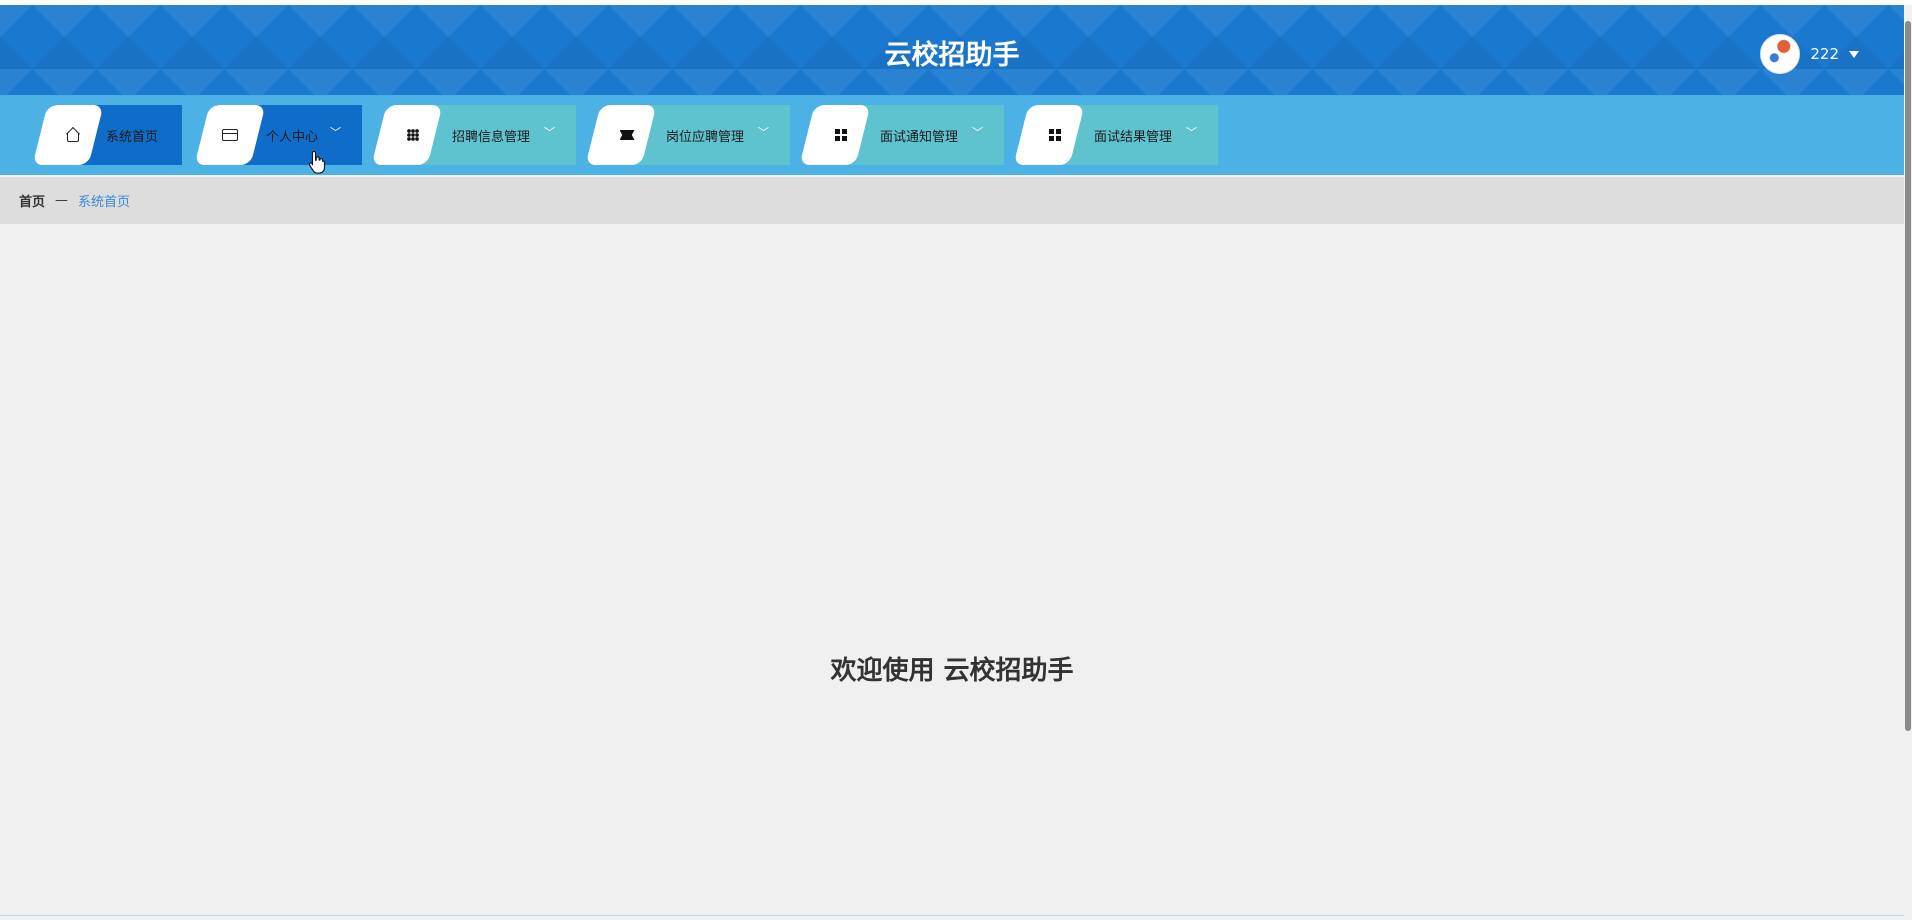  I want to click on nav-item-application-mgmt: 岗位应聘管理 ﹀, so click(686, 135).